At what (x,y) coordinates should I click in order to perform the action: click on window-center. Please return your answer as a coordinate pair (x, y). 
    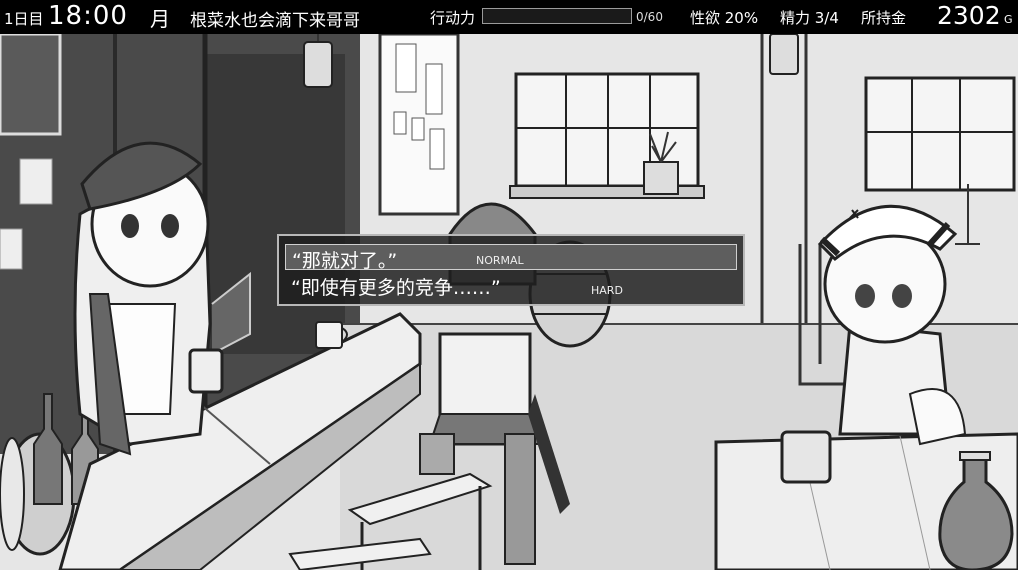
    Looking at the image, I should click on (607, 135).